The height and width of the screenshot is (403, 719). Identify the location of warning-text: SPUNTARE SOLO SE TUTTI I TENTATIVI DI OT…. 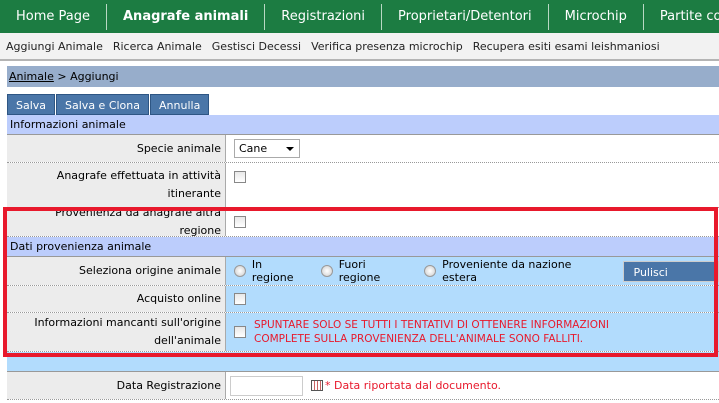
(431, 332).